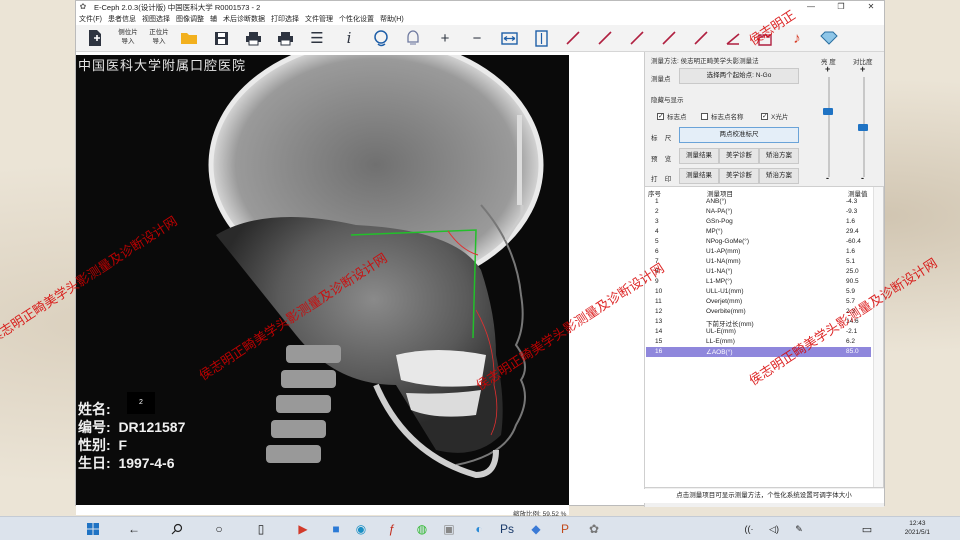 The image size is (960, 540). What do you see at coordinates (758, 292) in the screenshot?
I see `table-row: 10 ULL-U1(mm) 5.9` at bounding box center [758, 292].